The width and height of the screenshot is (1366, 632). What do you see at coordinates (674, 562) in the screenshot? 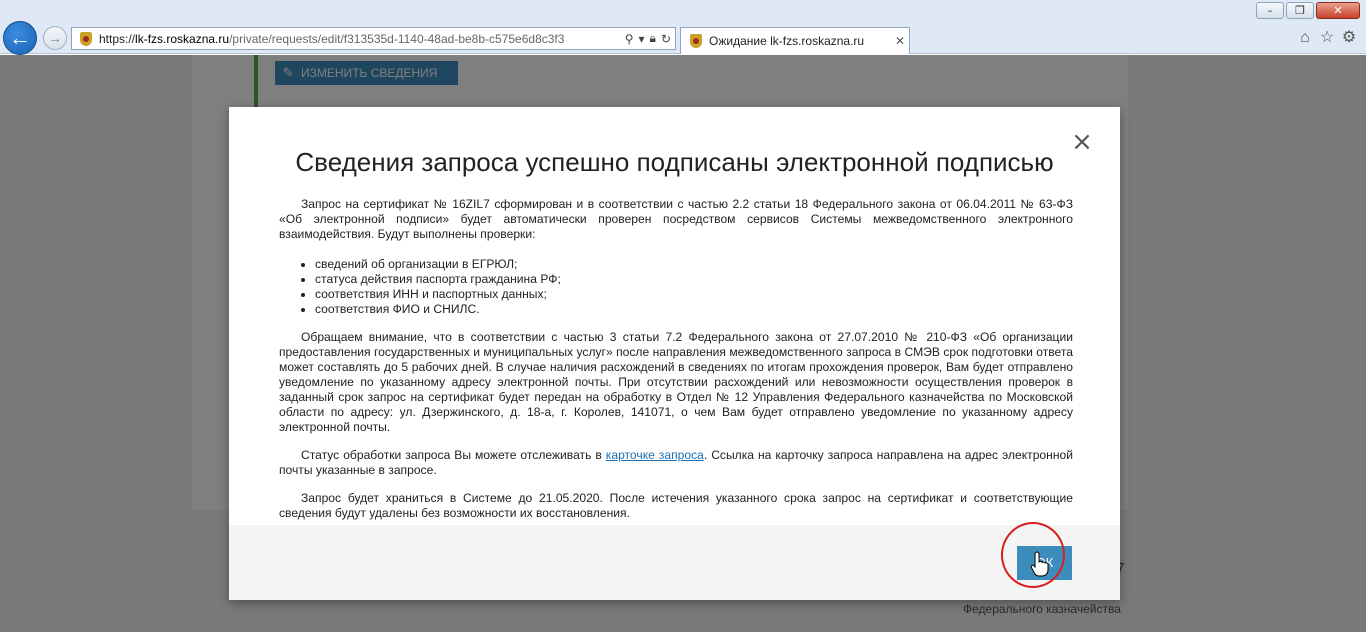
I see `modal-footer: ОК` at bounding box center [674, 562].